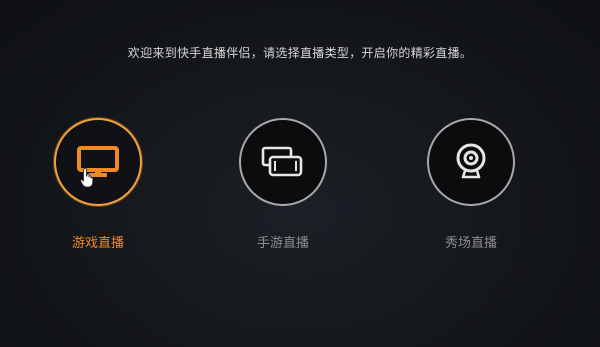 The image size is (600, 347). Describe the element at coordinates (87, 178) in the screenshot. I see `hand-cursor-icon` at that location.